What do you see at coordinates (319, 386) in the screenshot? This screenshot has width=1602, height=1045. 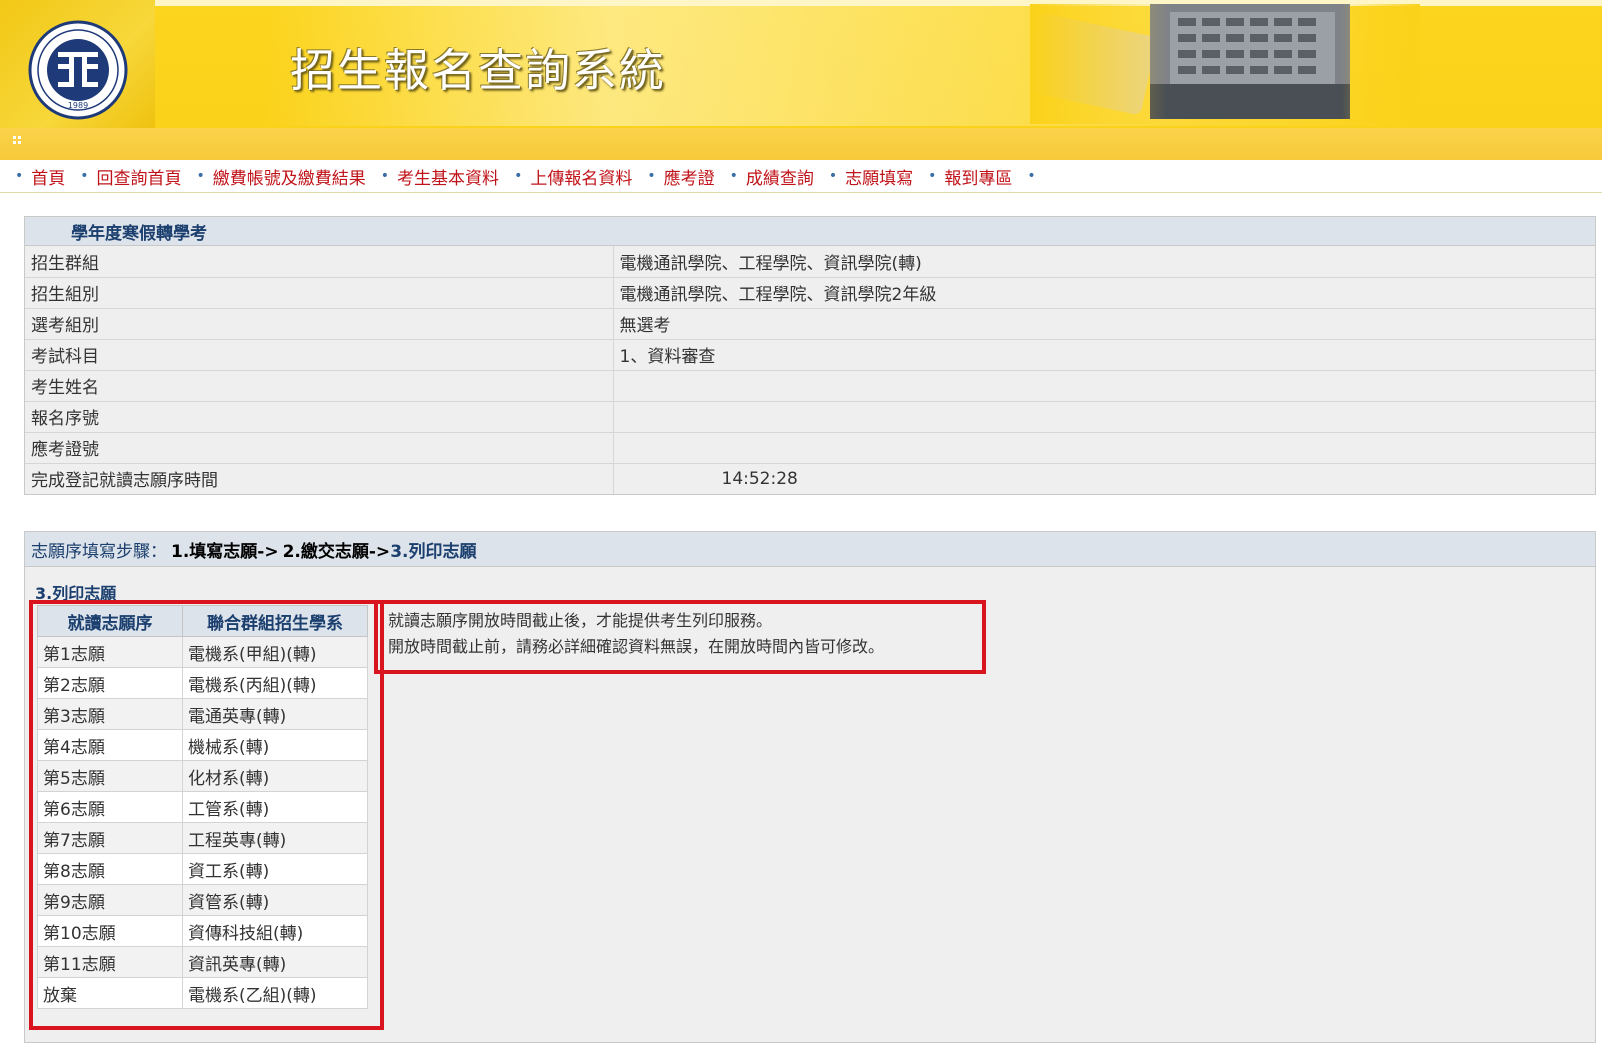 I see `info-label: 考生姓名` at bounding box center [319, 386].